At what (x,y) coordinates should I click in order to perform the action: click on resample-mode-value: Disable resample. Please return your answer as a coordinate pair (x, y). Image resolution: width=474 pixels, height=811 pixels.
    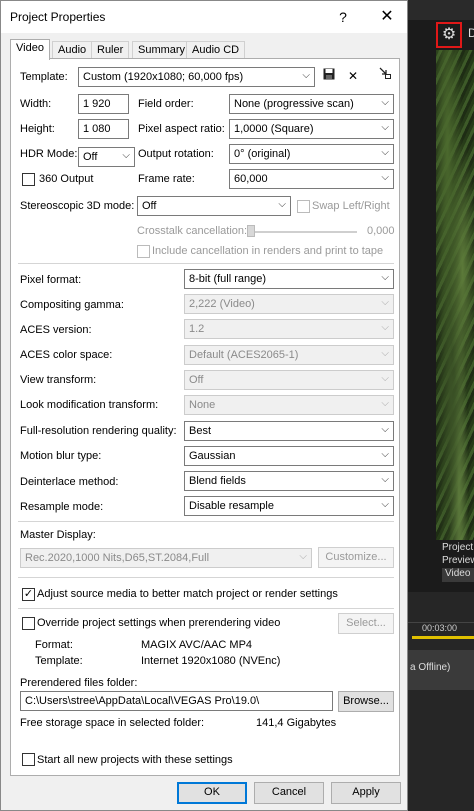
    Looking at the image, I should click on (231, 506).